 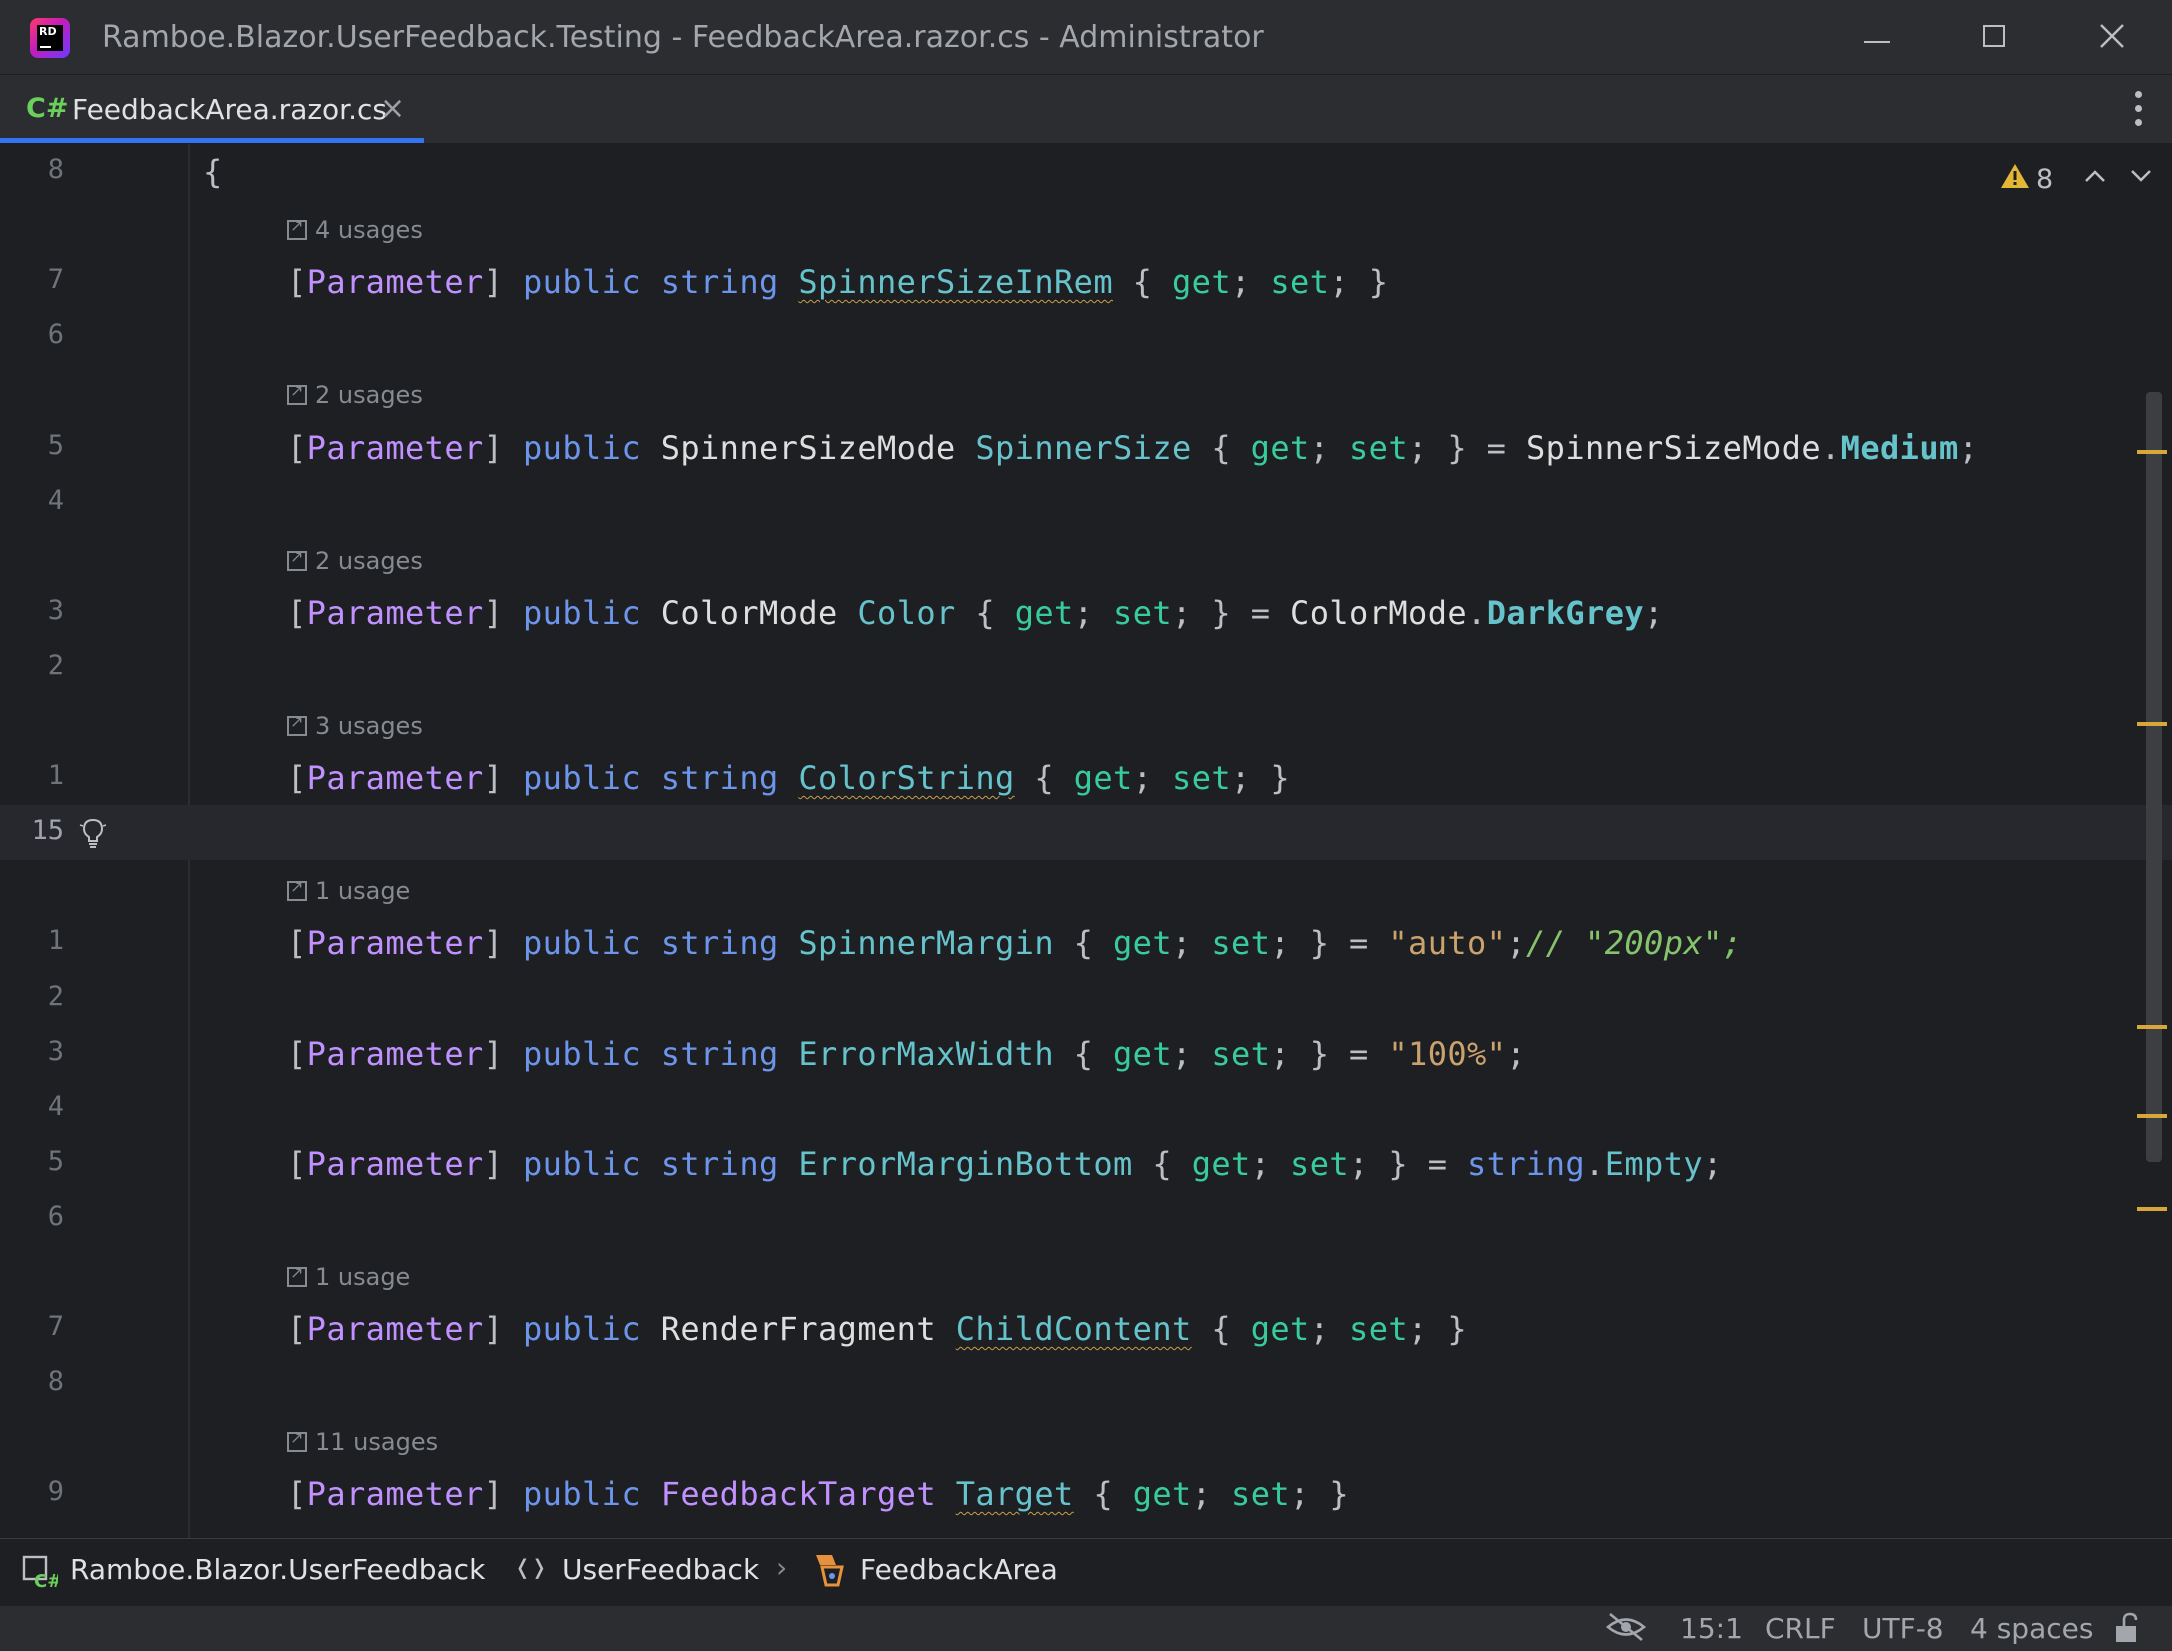 What do you see at coordinates (1626, 1627) in the screenshot?
I see `read-only-hidden-icon` at bounding box center [1626, 1627].